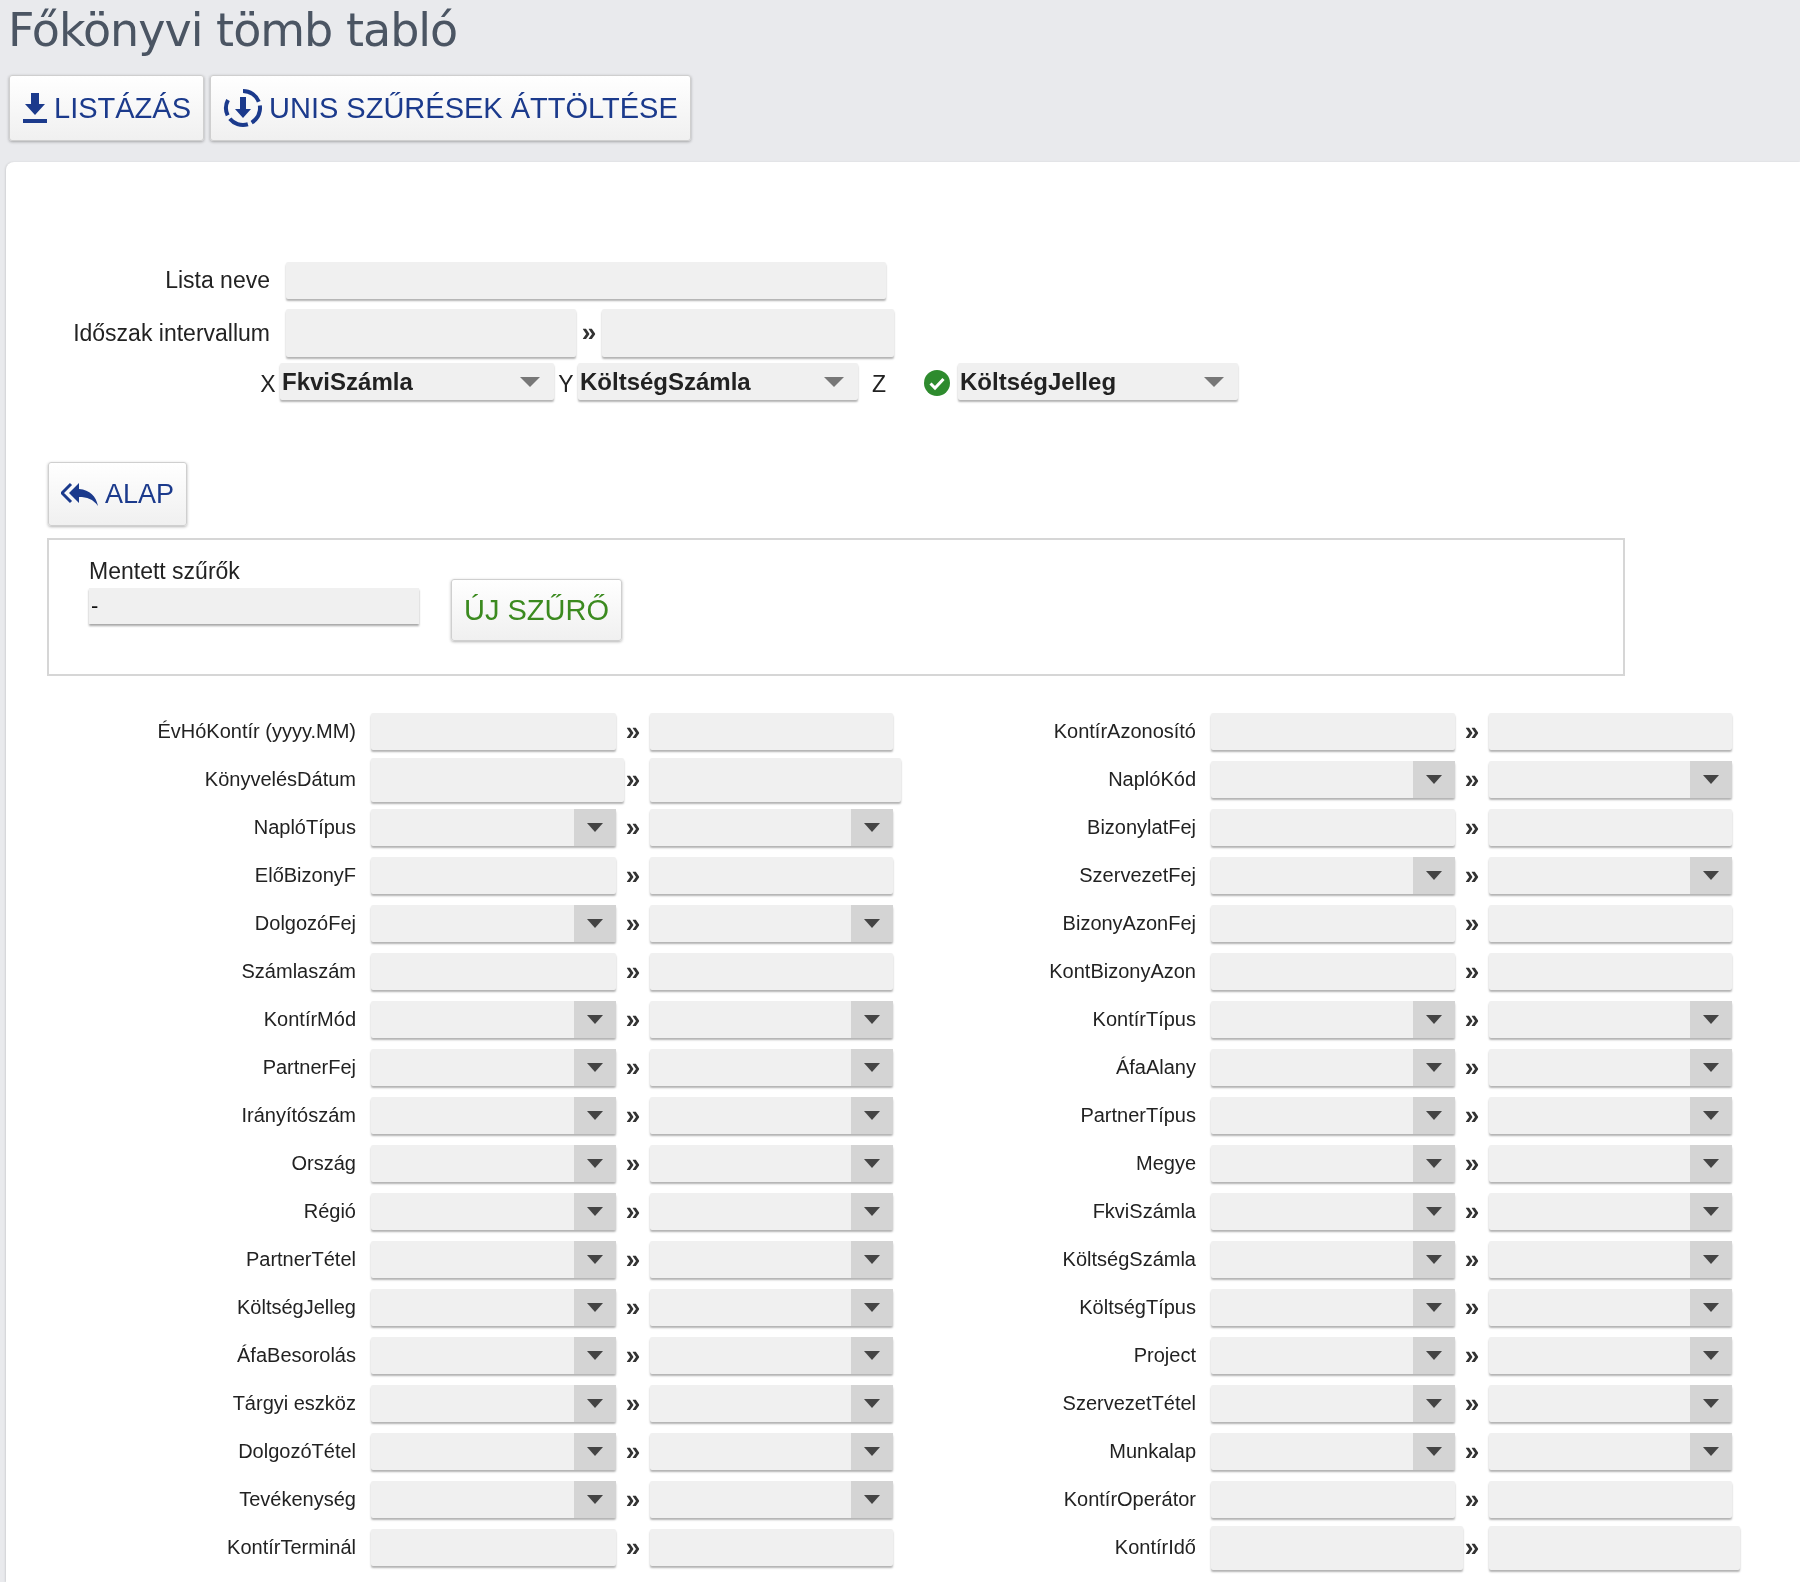  I want to click on saved-filter-dropdown: -, so click(254, 606).